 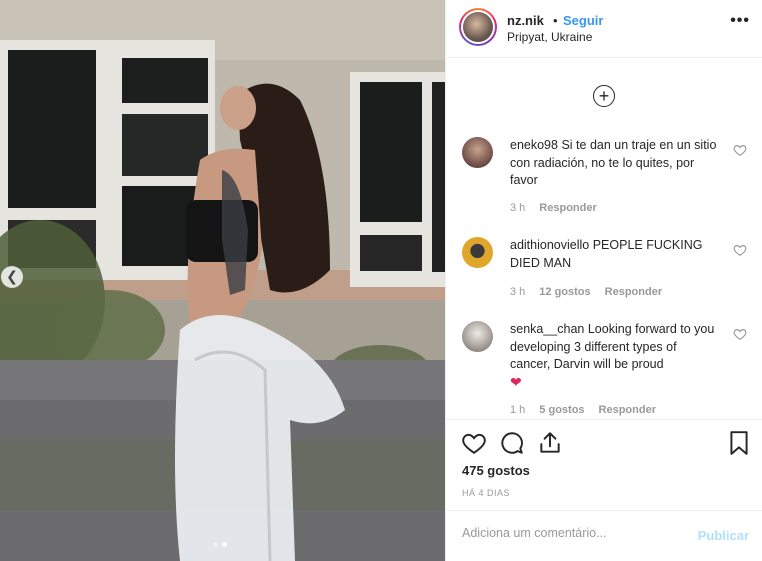 I want to click on post-header: nz.nik • Seguir Pripyat, Ukraine •••, so click(x=604, y=29).